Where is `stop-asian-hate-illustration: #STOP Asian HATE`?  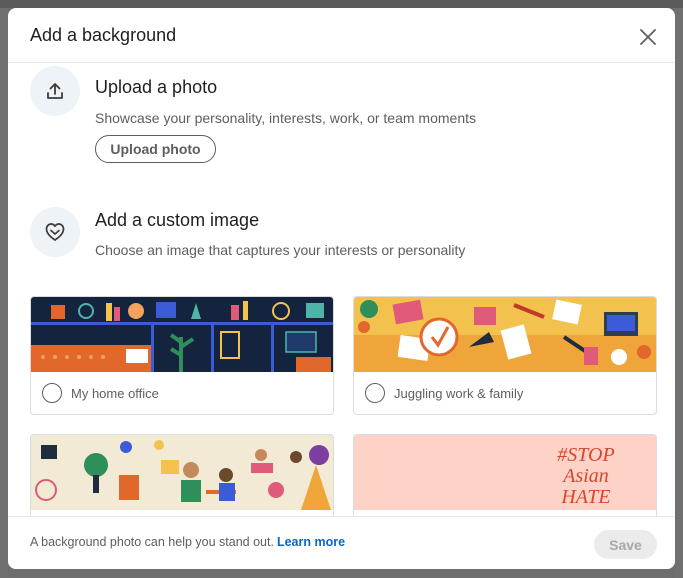
stop-asian-hate-illustration: #STOP Asian HATE is located at coordinates (505, 472).